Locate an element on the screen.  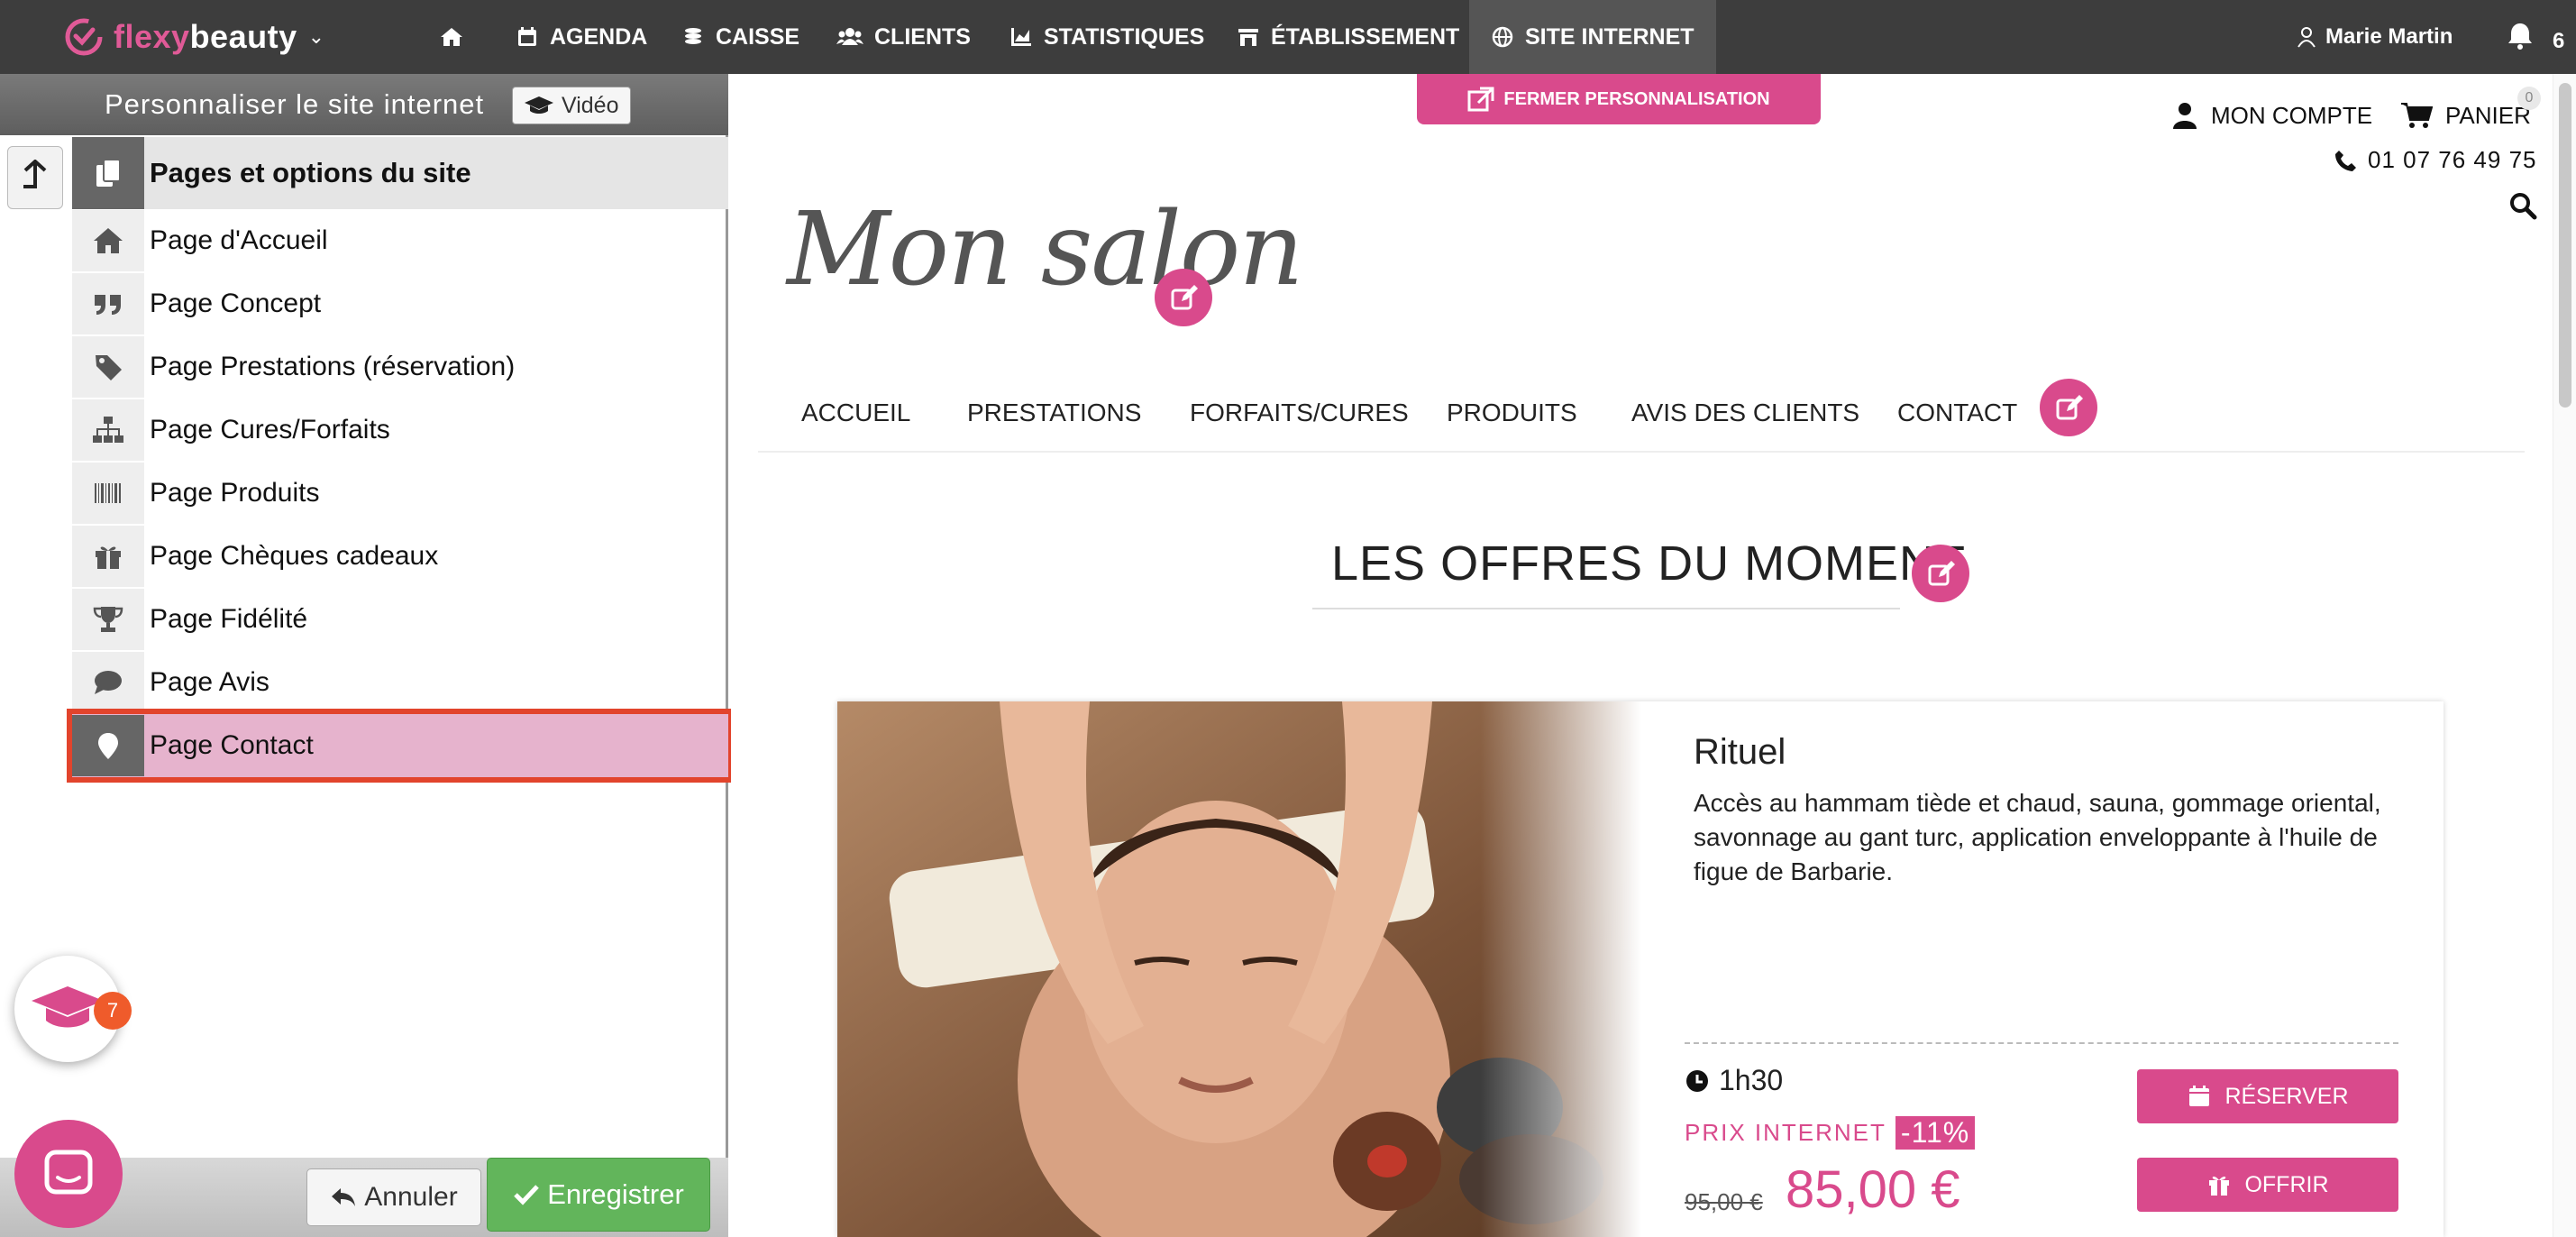
logo-icon is located at coordinates (84, 37).